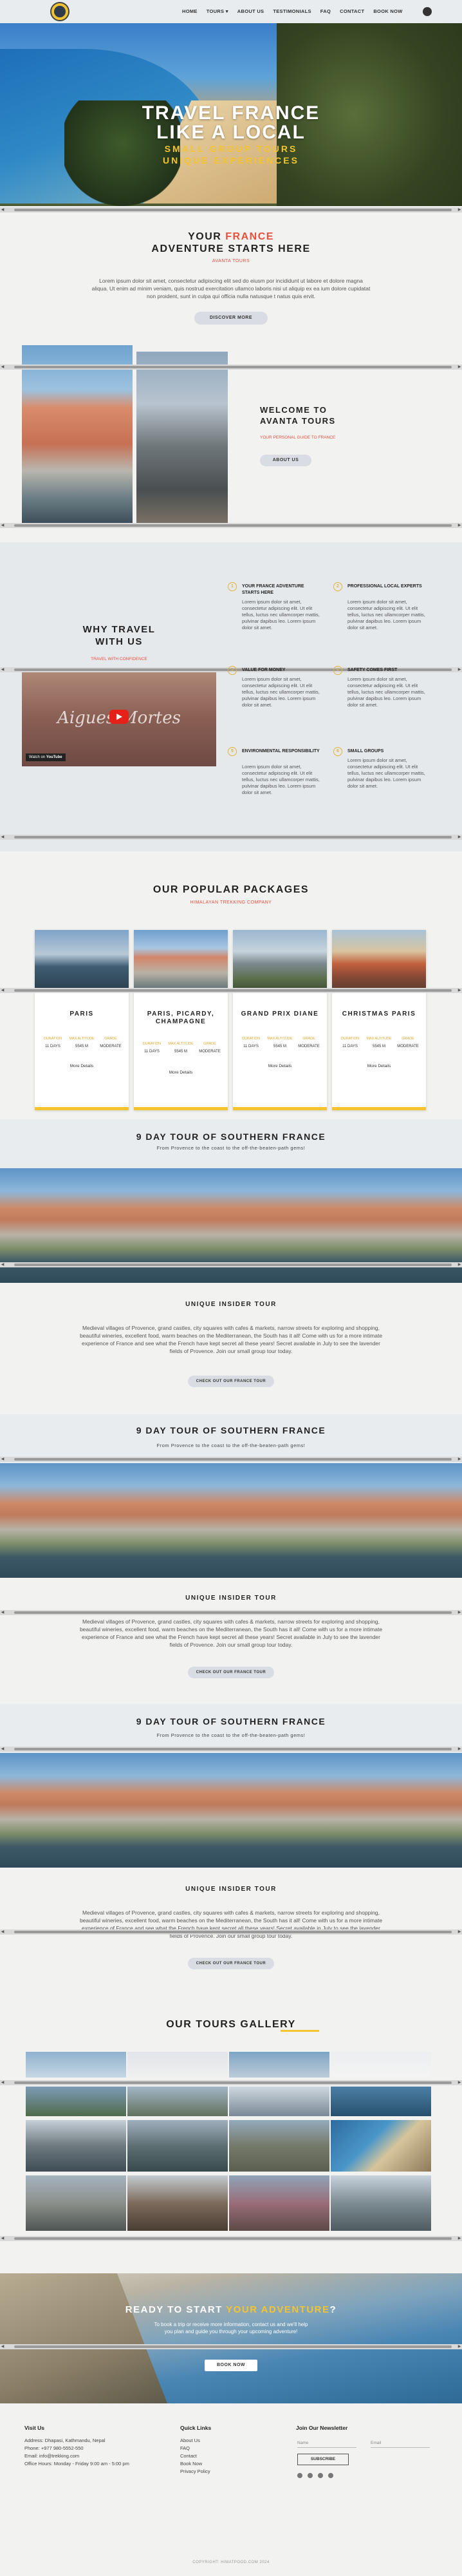 The height and width of the screenshot is (2576, 462). What do you see at coordinates (401, 2444) in the screenshot?
I see `newsletter-email-input: Email` at bounding box center [401, 2444].